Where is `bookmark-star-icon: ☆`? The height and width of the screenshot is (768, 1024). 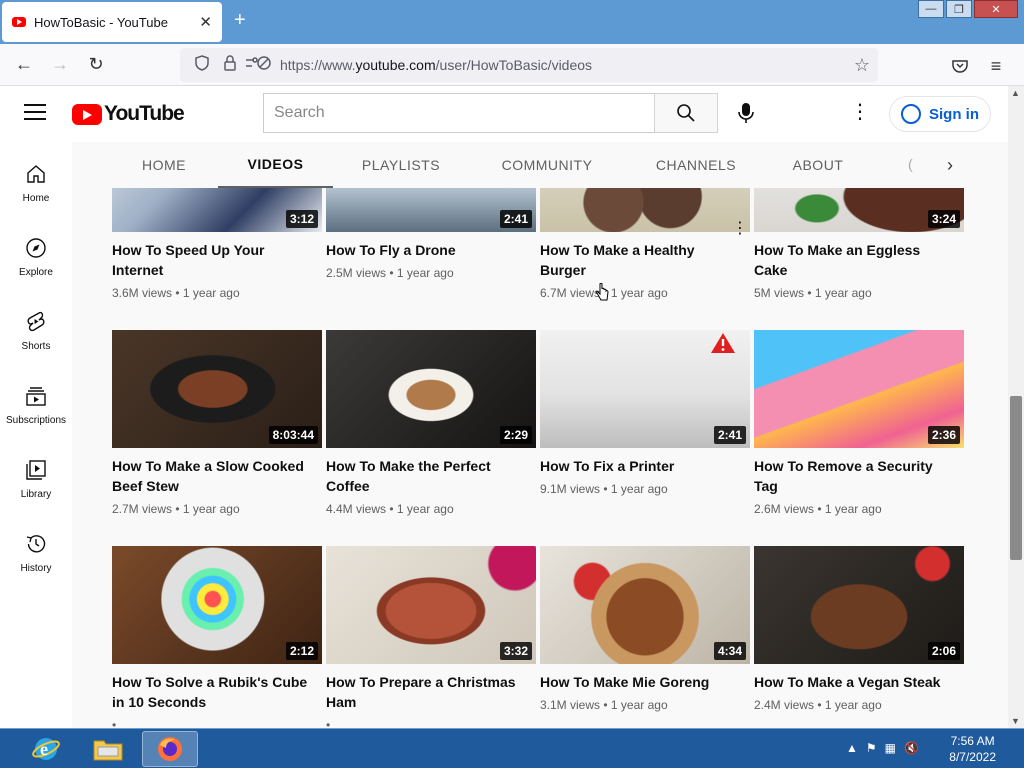 bookmark-star-icon: ☆ is located at coordinates (862, 65).